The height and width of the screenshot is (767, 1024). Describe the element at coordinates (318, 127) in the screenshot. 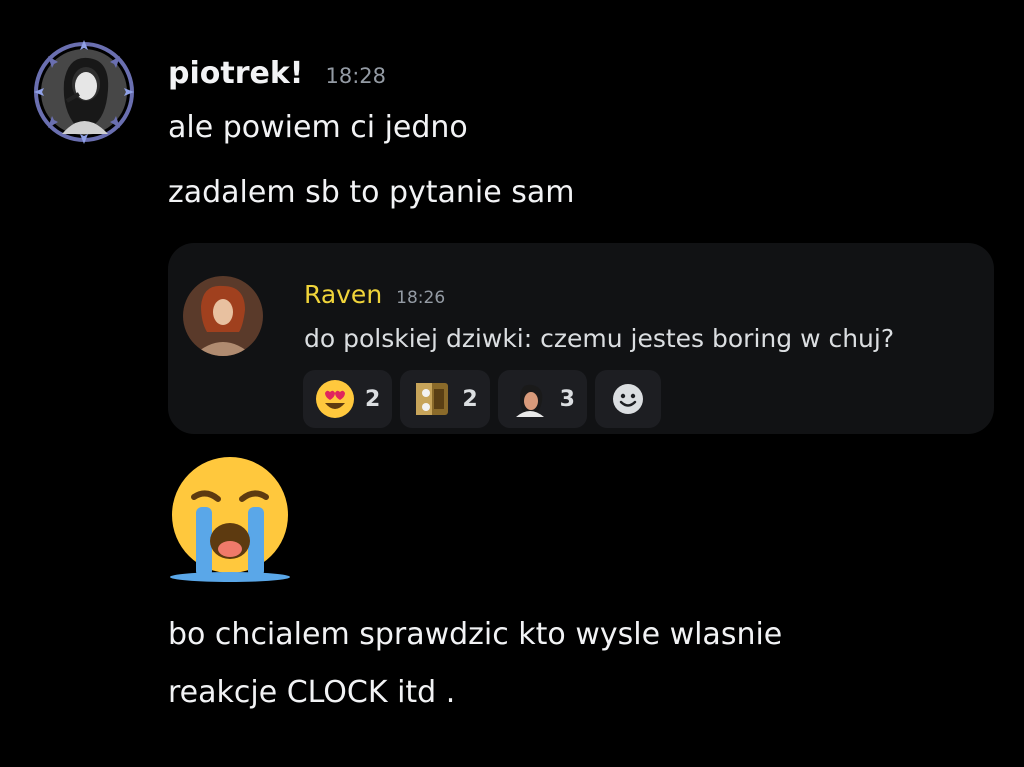

I see `message-line: ale powiem ci jedno` at that location.